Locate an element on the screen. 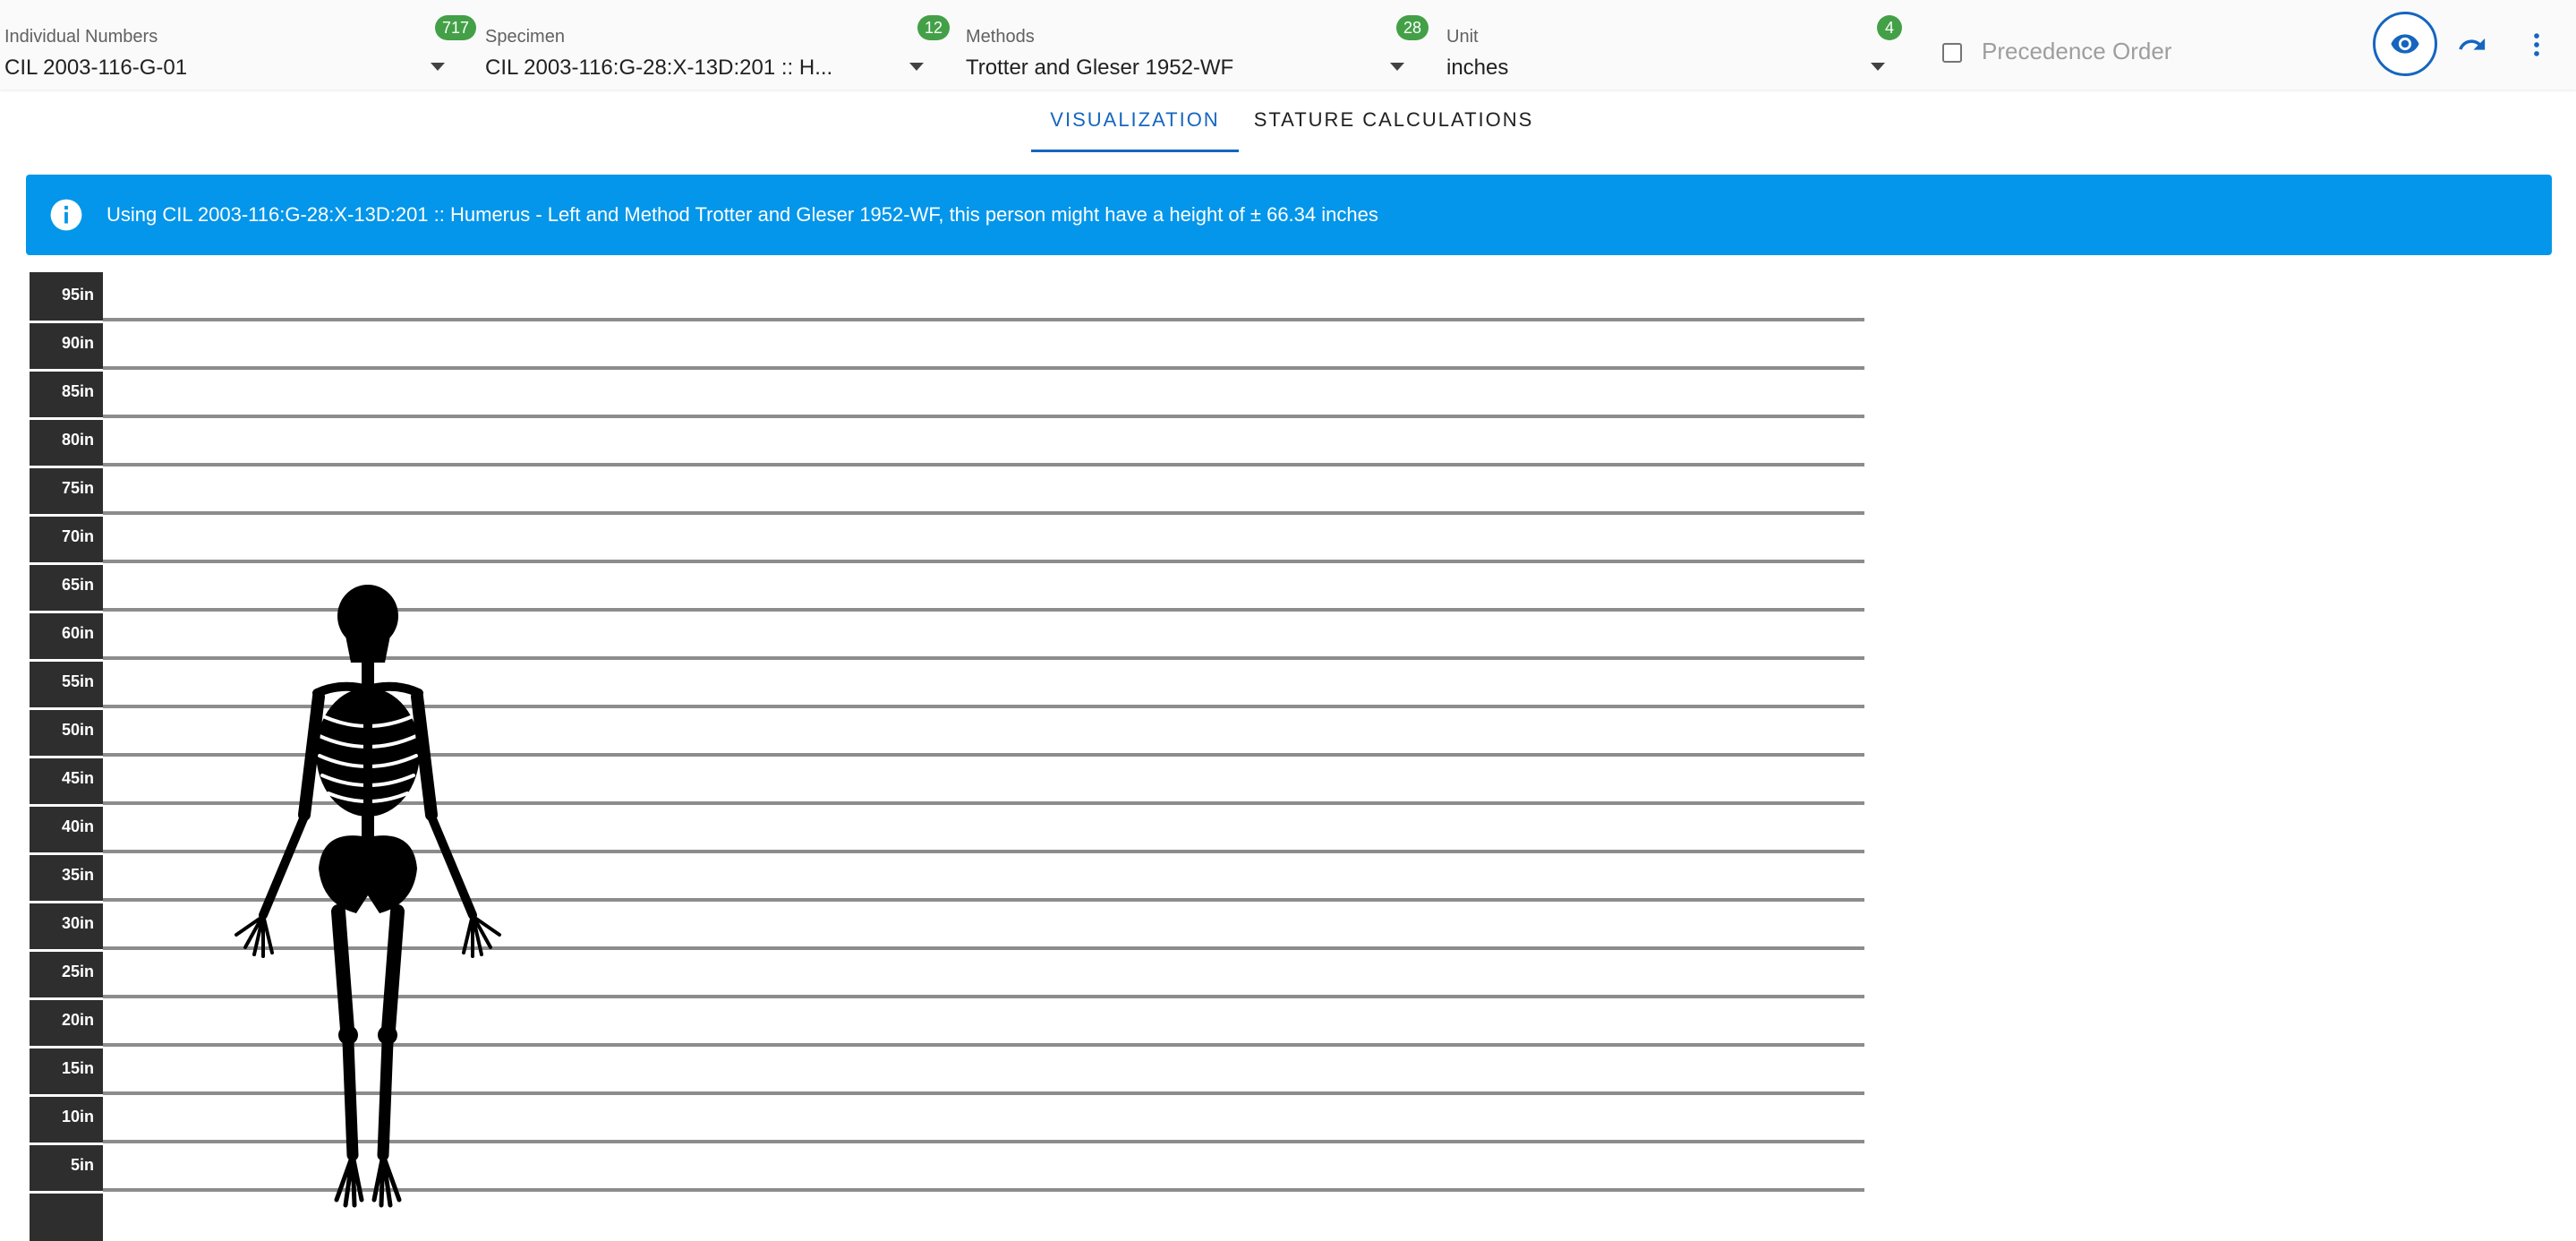 This screenshot has height=1241, width=2576. tick-label-65: 65in is located at coordinates (77, 585).